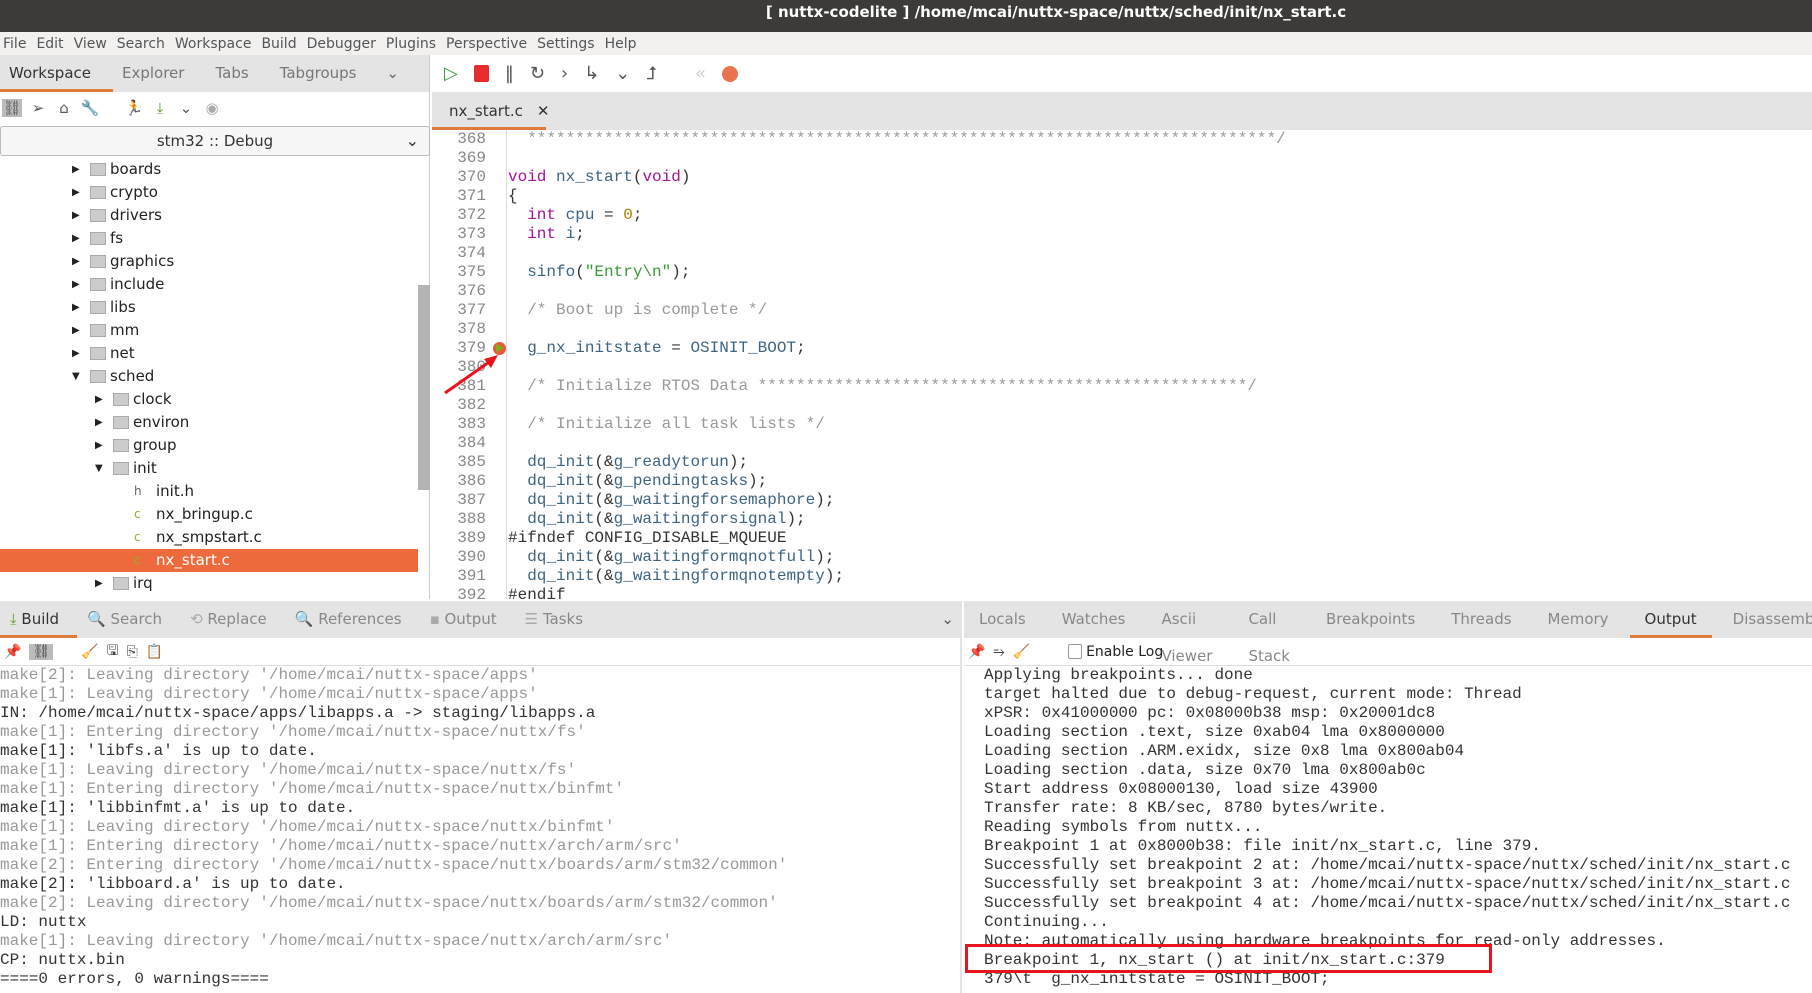 Image resolution: width=1812 pixels, height=993 pixels. Describe the element at coordinates (491, 361) in the screenshot. I see `annotation-arrow-head` at that location.